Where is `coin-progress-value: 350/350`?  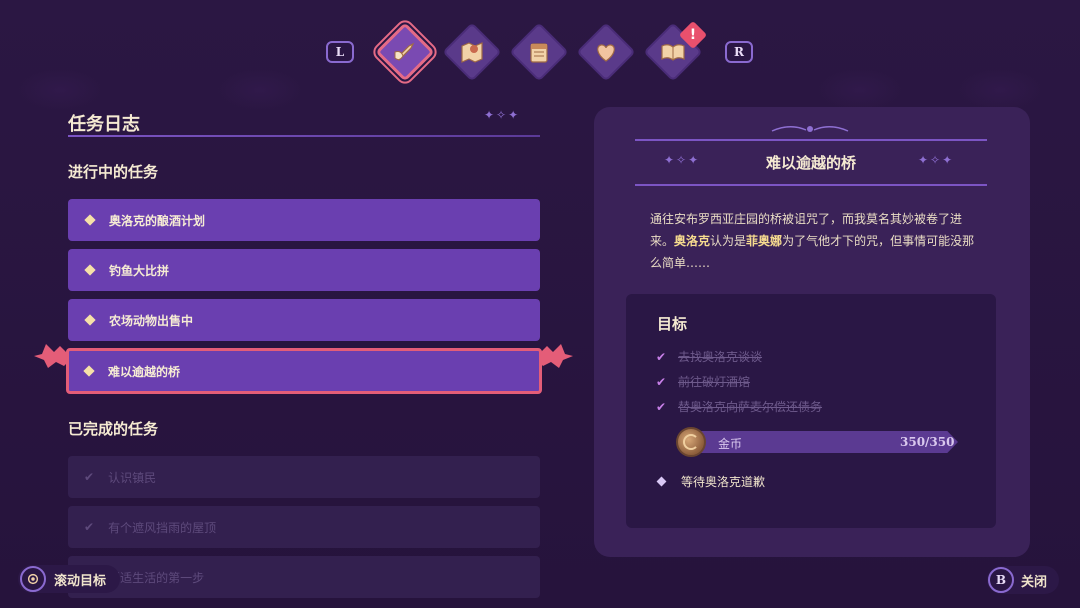
coin-progress-value: 350/350 is located at coordinates (927, 442).